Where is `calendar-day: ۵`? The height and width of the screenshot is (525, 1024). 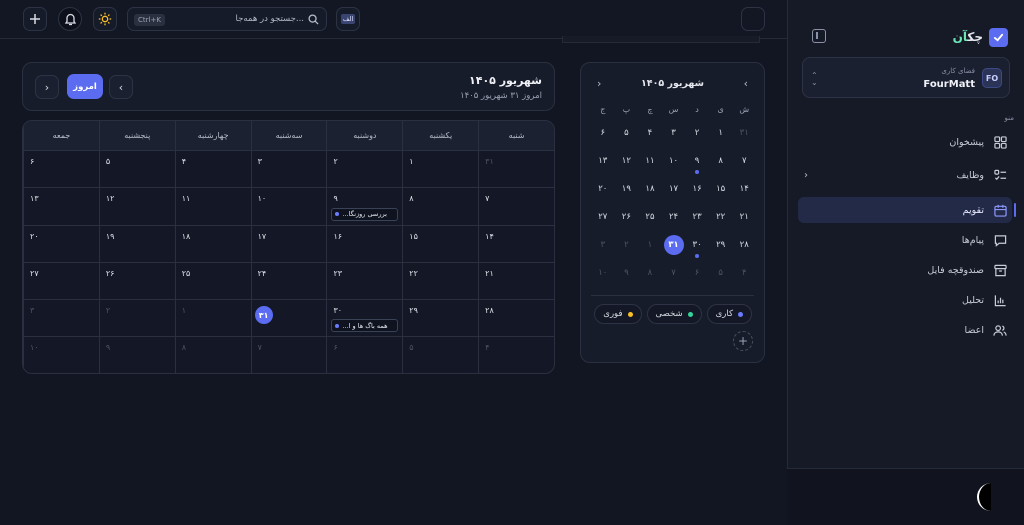 calendar-day: ۵ is located at coordinates (136, 170).